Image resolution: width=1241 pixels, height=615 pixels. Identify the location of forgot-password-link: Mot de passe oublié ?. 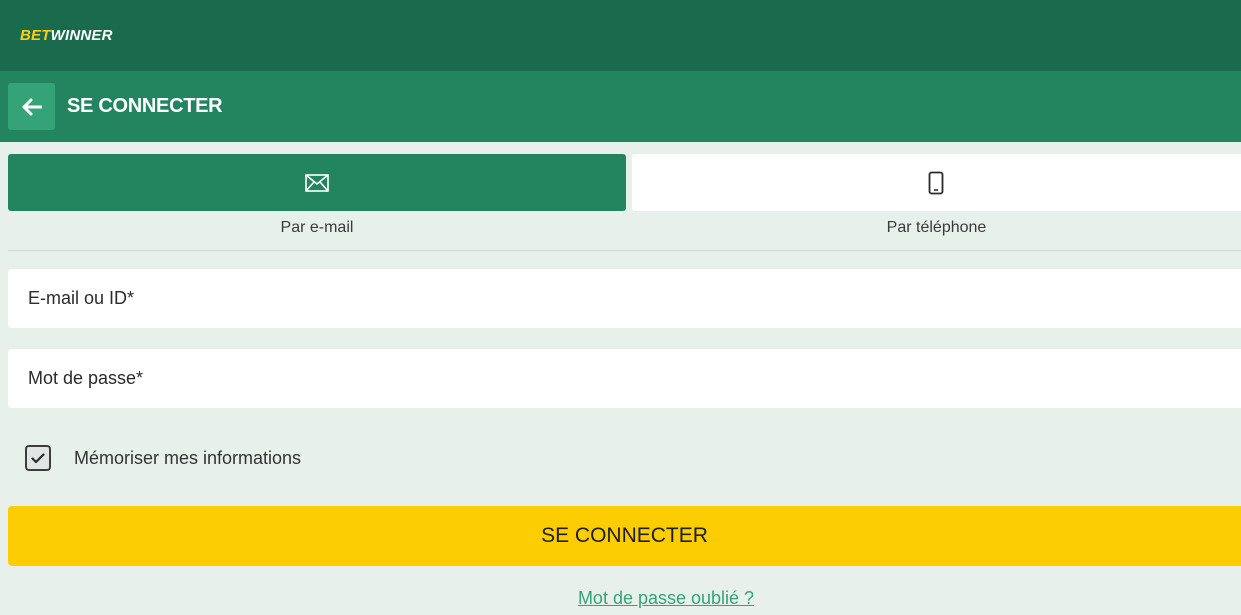
(666, 598).